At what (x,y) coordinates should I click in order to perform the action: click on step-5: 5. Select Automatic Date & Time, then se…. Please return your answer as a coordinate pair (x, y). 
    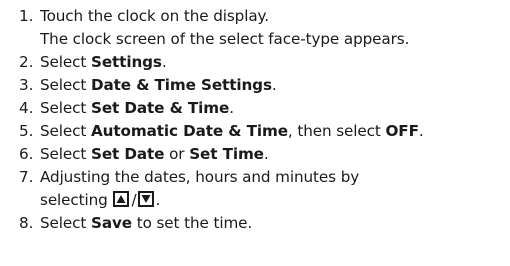
    Looking at the image, I should click on (261, 131).